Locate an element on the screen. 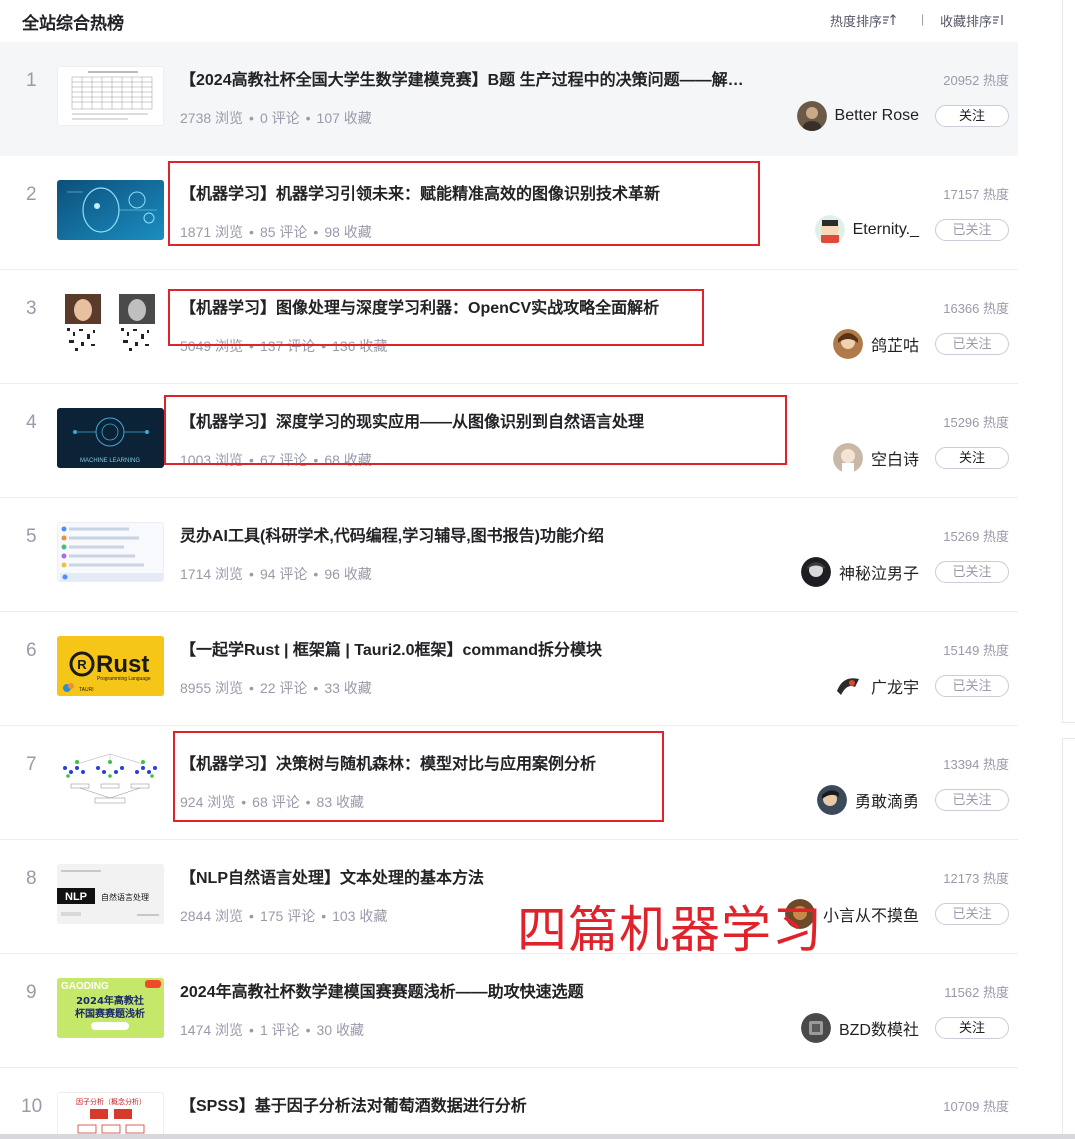  author: Eternity._ is located at coordinates (866, 230).